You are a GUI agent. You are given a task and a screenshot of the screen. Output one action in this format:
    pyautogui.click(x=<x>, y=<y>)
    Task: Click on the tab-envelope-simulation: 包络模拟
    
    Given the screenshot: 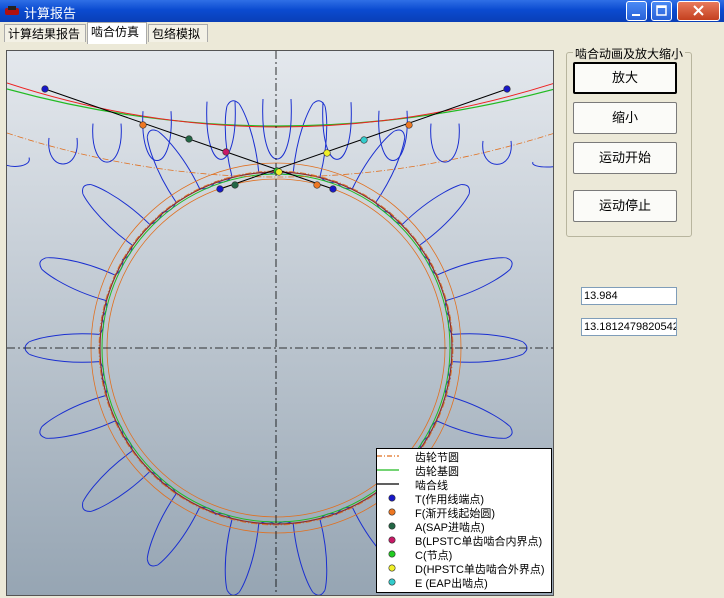 What is the action you would take?
    pyautogui.click(x=178, y=33)
    